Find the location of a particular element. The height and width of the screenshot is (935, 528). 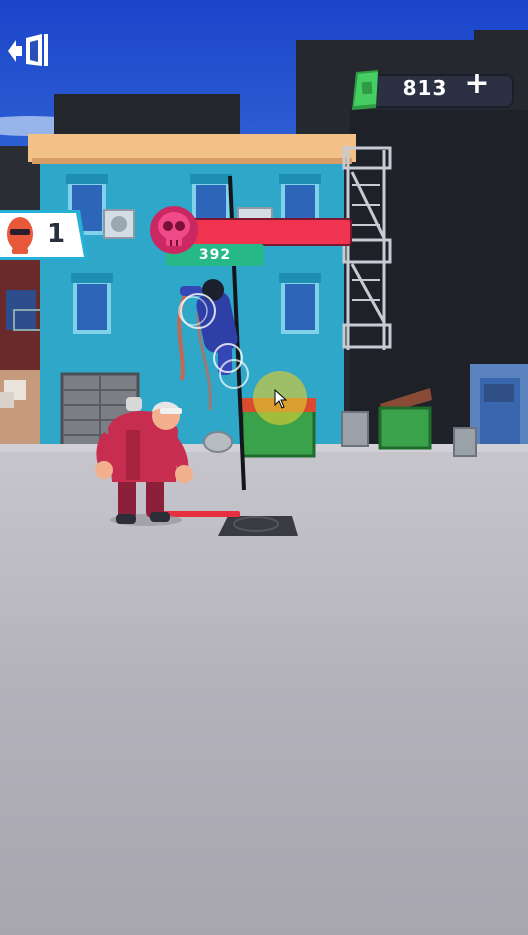

enemy-head-icon is located at coordinates (20, 235).